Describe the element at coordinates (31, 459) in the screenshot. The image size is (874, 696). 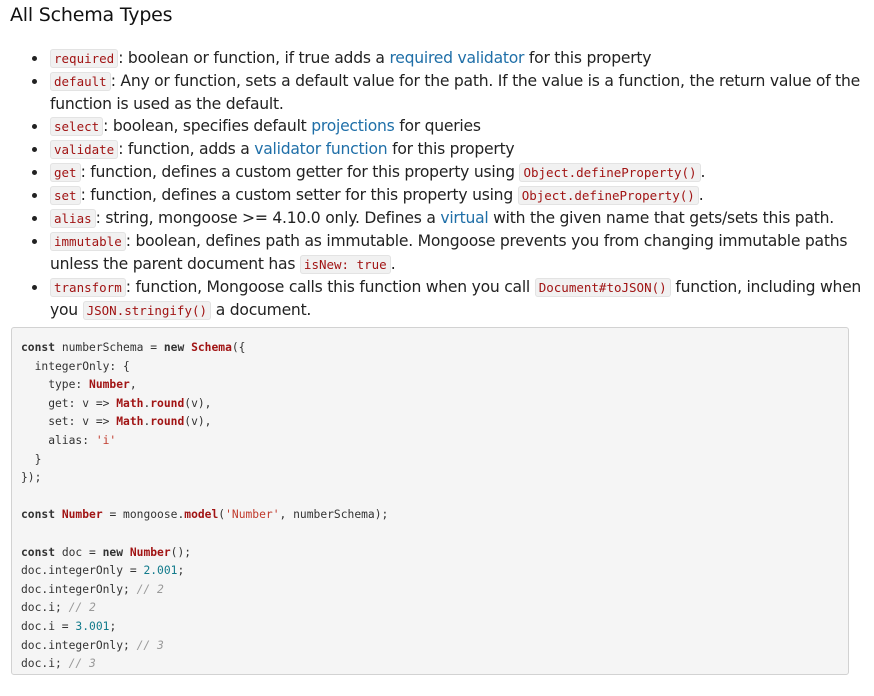
I see `code-line: }` at that location.